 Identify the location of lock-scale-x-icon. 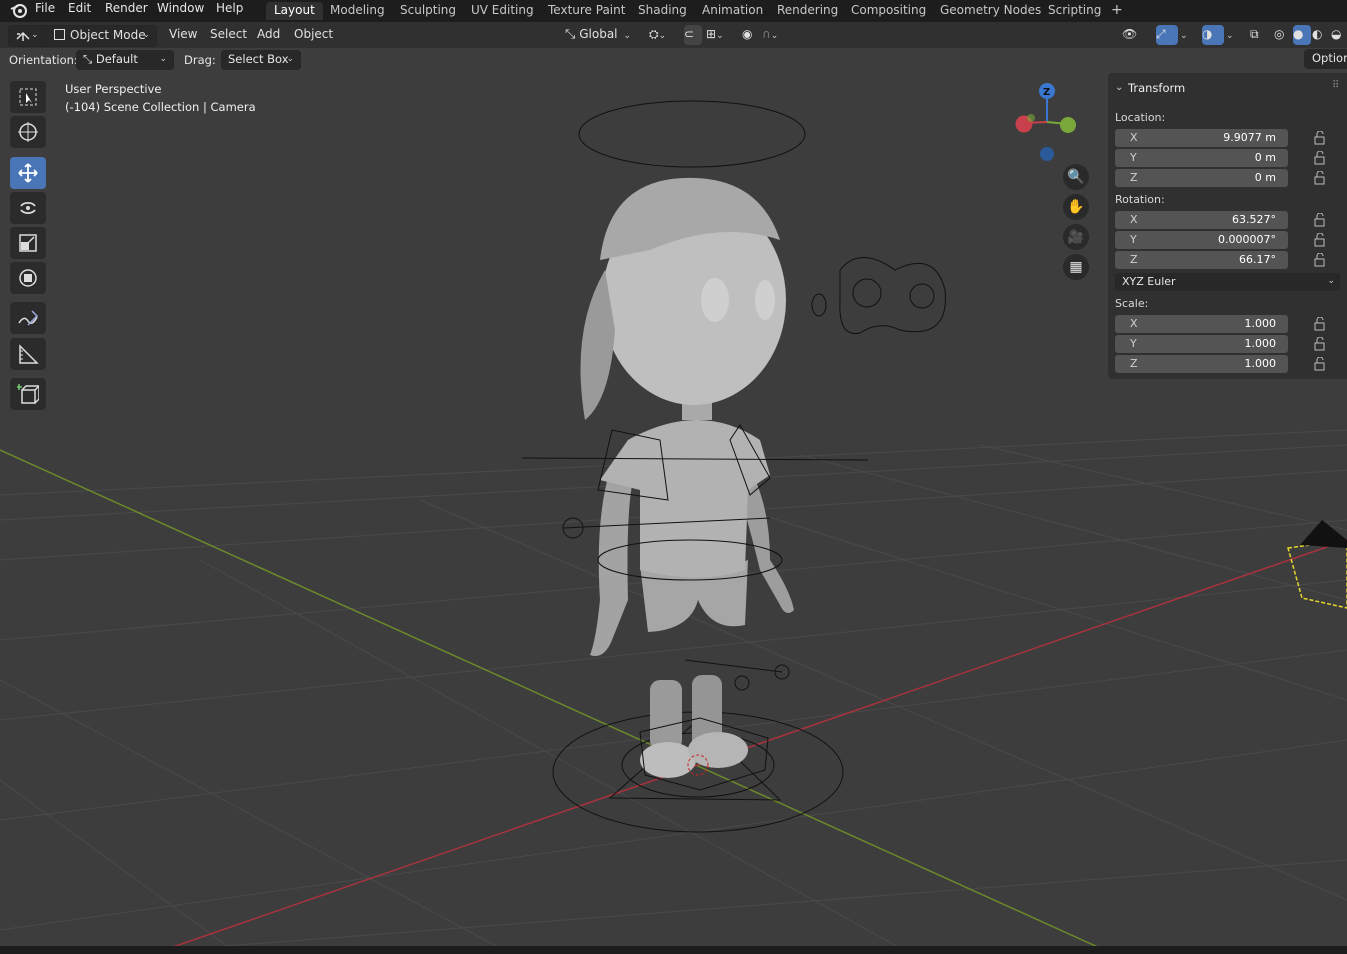
(1320, 324).